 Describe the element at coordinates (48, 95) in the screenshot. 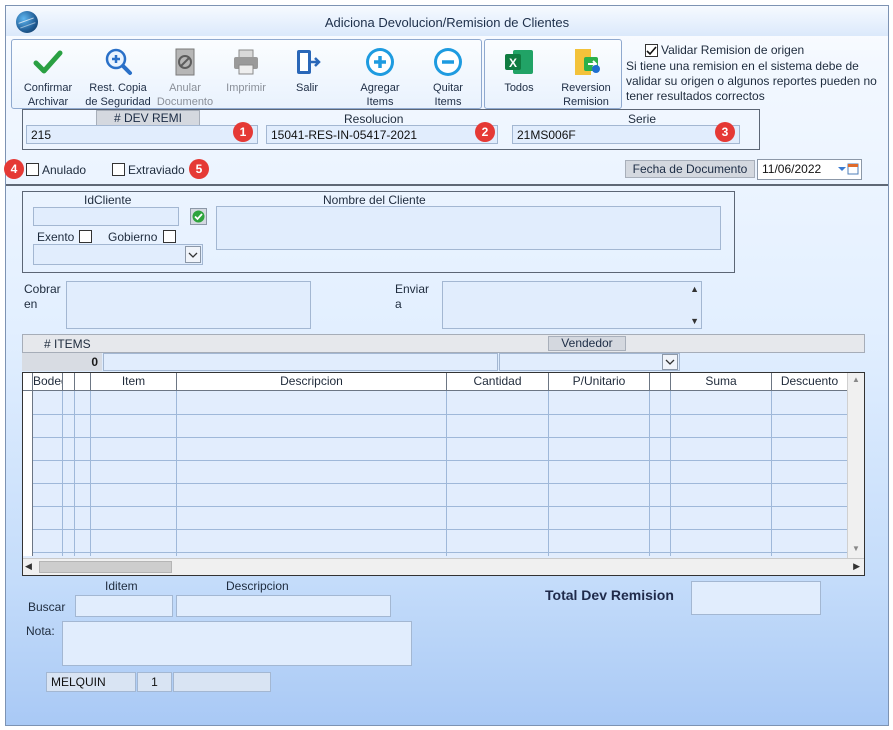

I see `confirm-label: Confirmar Archivar` at that location.